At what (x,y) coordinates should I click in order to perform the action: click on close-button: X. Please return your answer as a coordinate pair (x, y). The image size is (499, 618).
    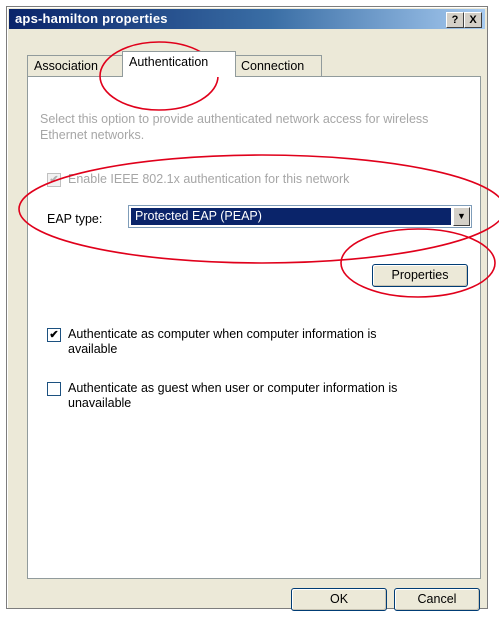
    Looking at the image, I should click on (473, 20).